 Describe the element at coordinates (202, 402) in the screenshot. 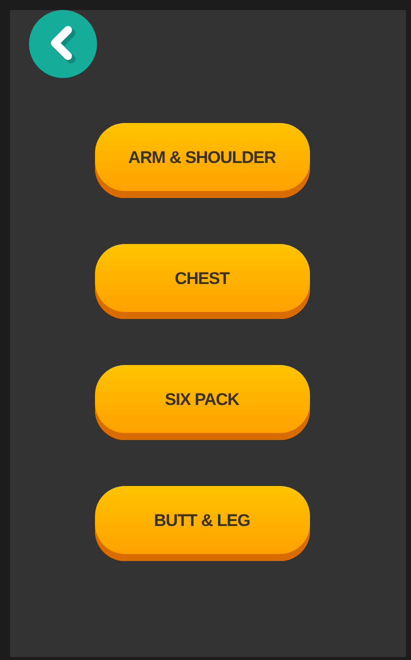

I see `category-button: SIX PACK` at that location.